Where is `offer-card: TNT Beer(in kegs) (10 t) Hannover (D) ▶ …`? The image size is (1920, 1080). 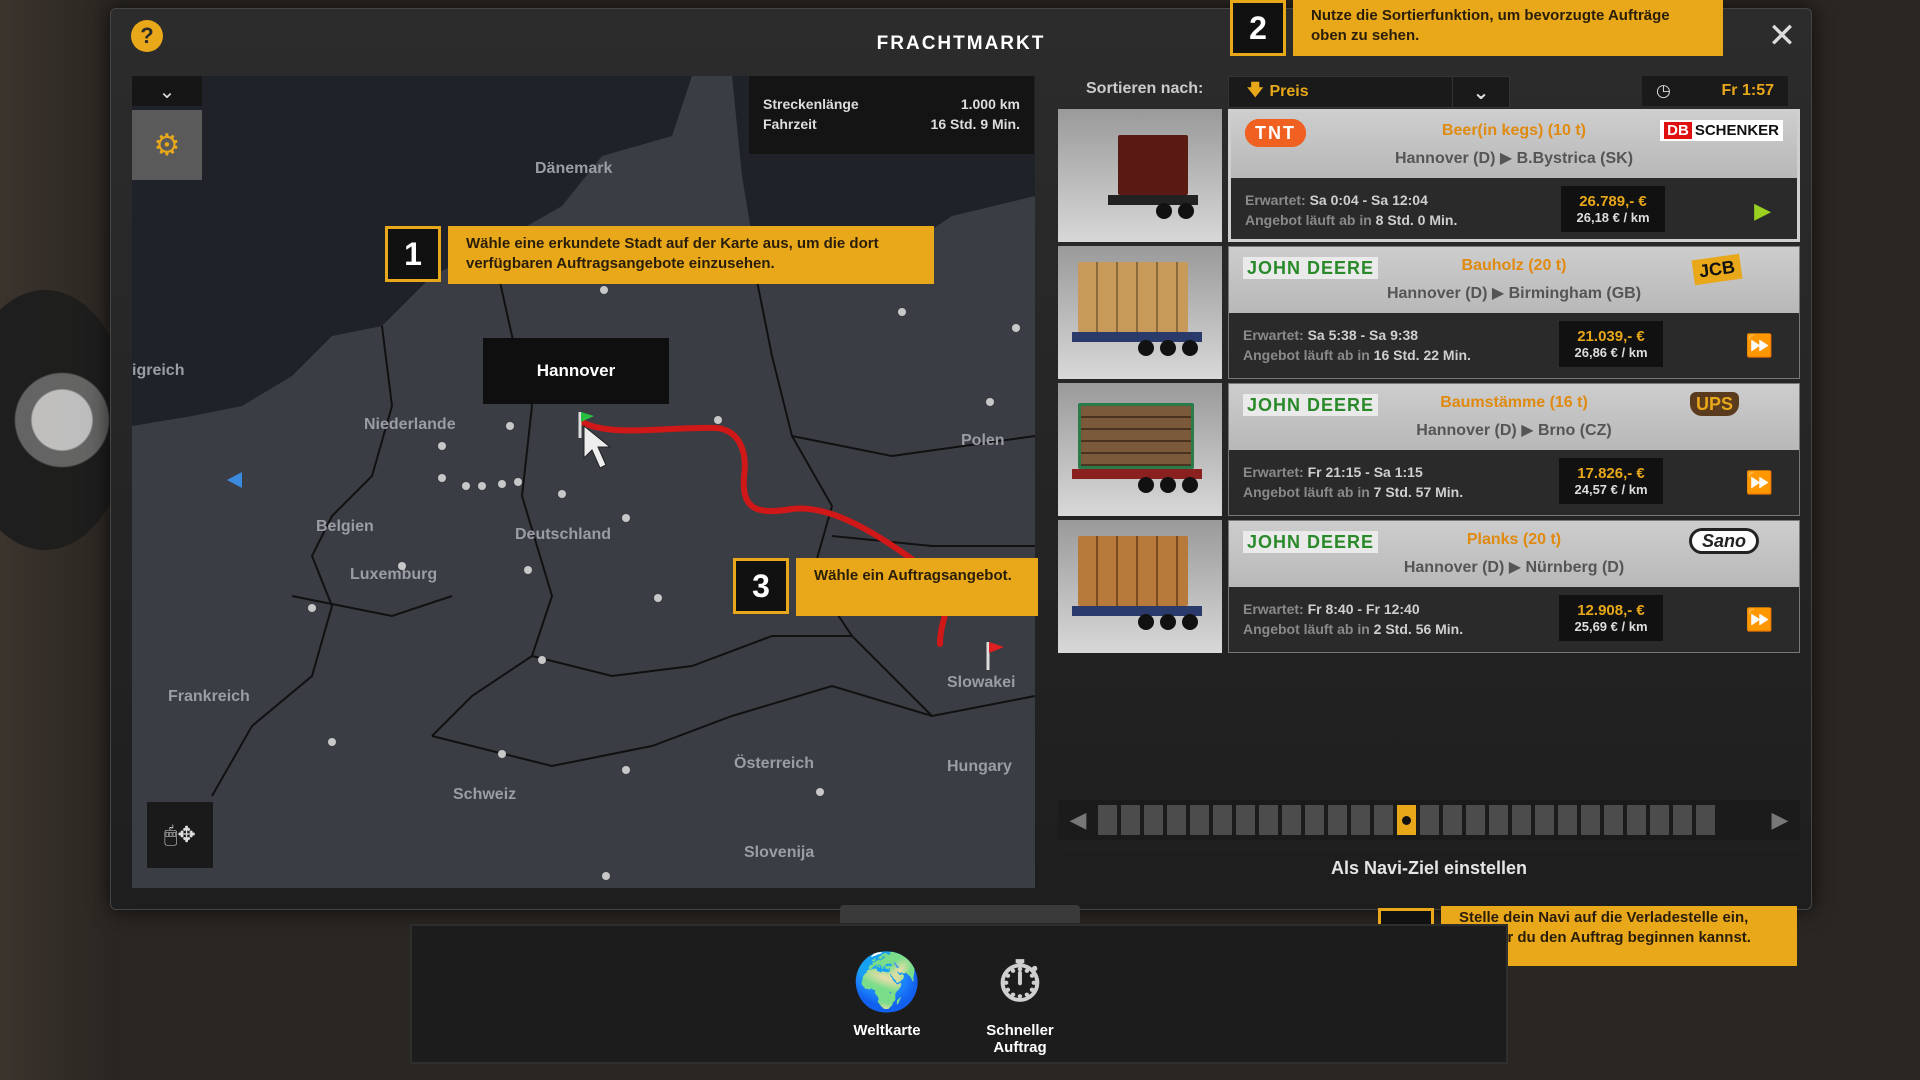
offer-card: TNT Beer(in kegs) (10 t) Hannover (D) ▶ … is located at coordinates (1514, 175).